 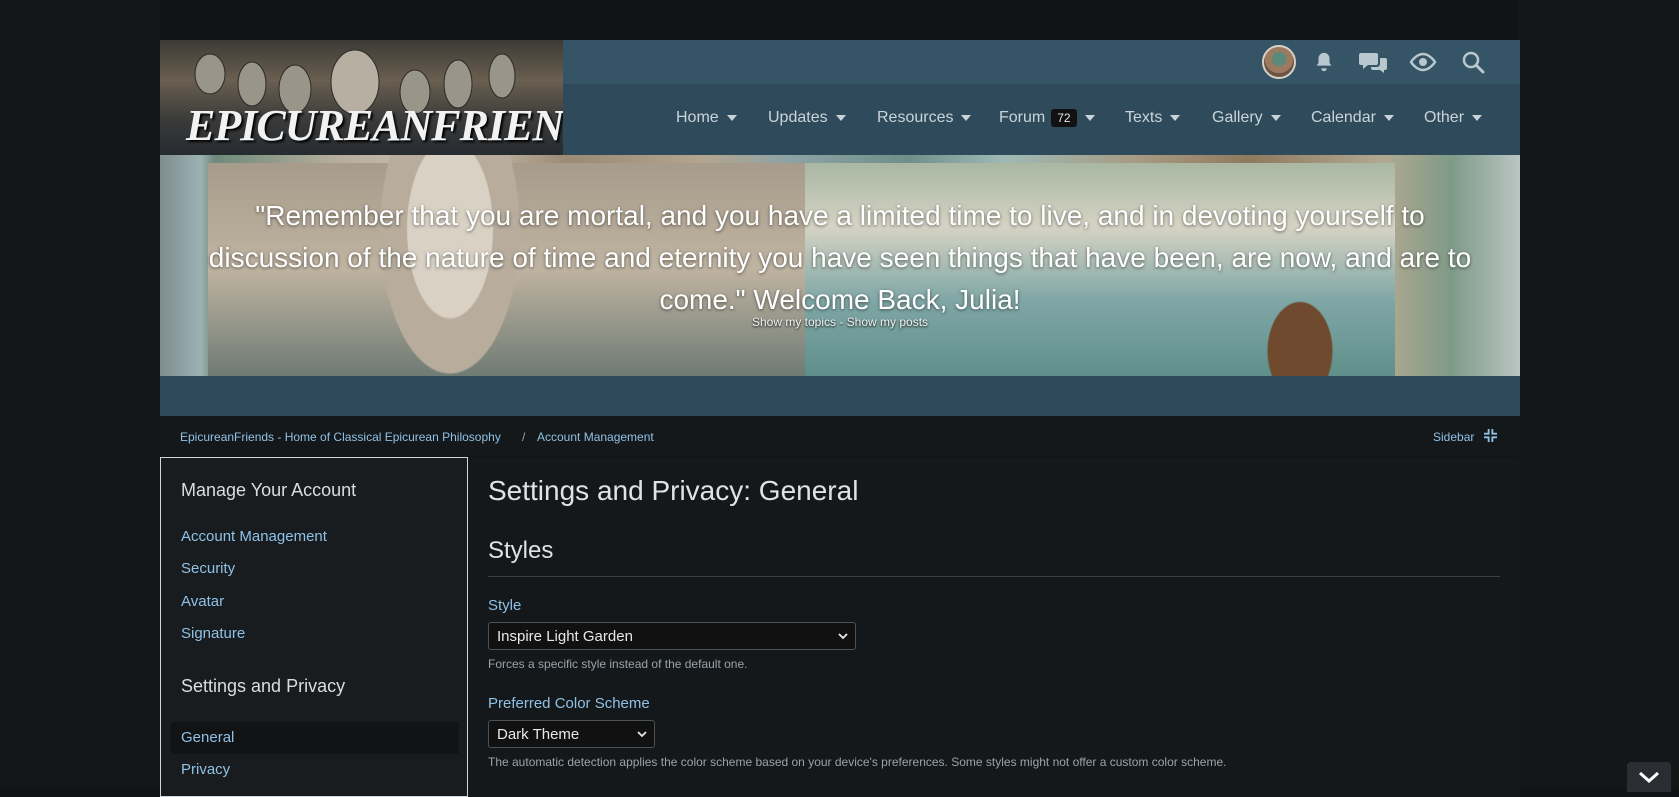 What do you see at coordinates (1490, 435) in the screenshot?
I see `collapse-icon` at bounding box center [1490, 435].